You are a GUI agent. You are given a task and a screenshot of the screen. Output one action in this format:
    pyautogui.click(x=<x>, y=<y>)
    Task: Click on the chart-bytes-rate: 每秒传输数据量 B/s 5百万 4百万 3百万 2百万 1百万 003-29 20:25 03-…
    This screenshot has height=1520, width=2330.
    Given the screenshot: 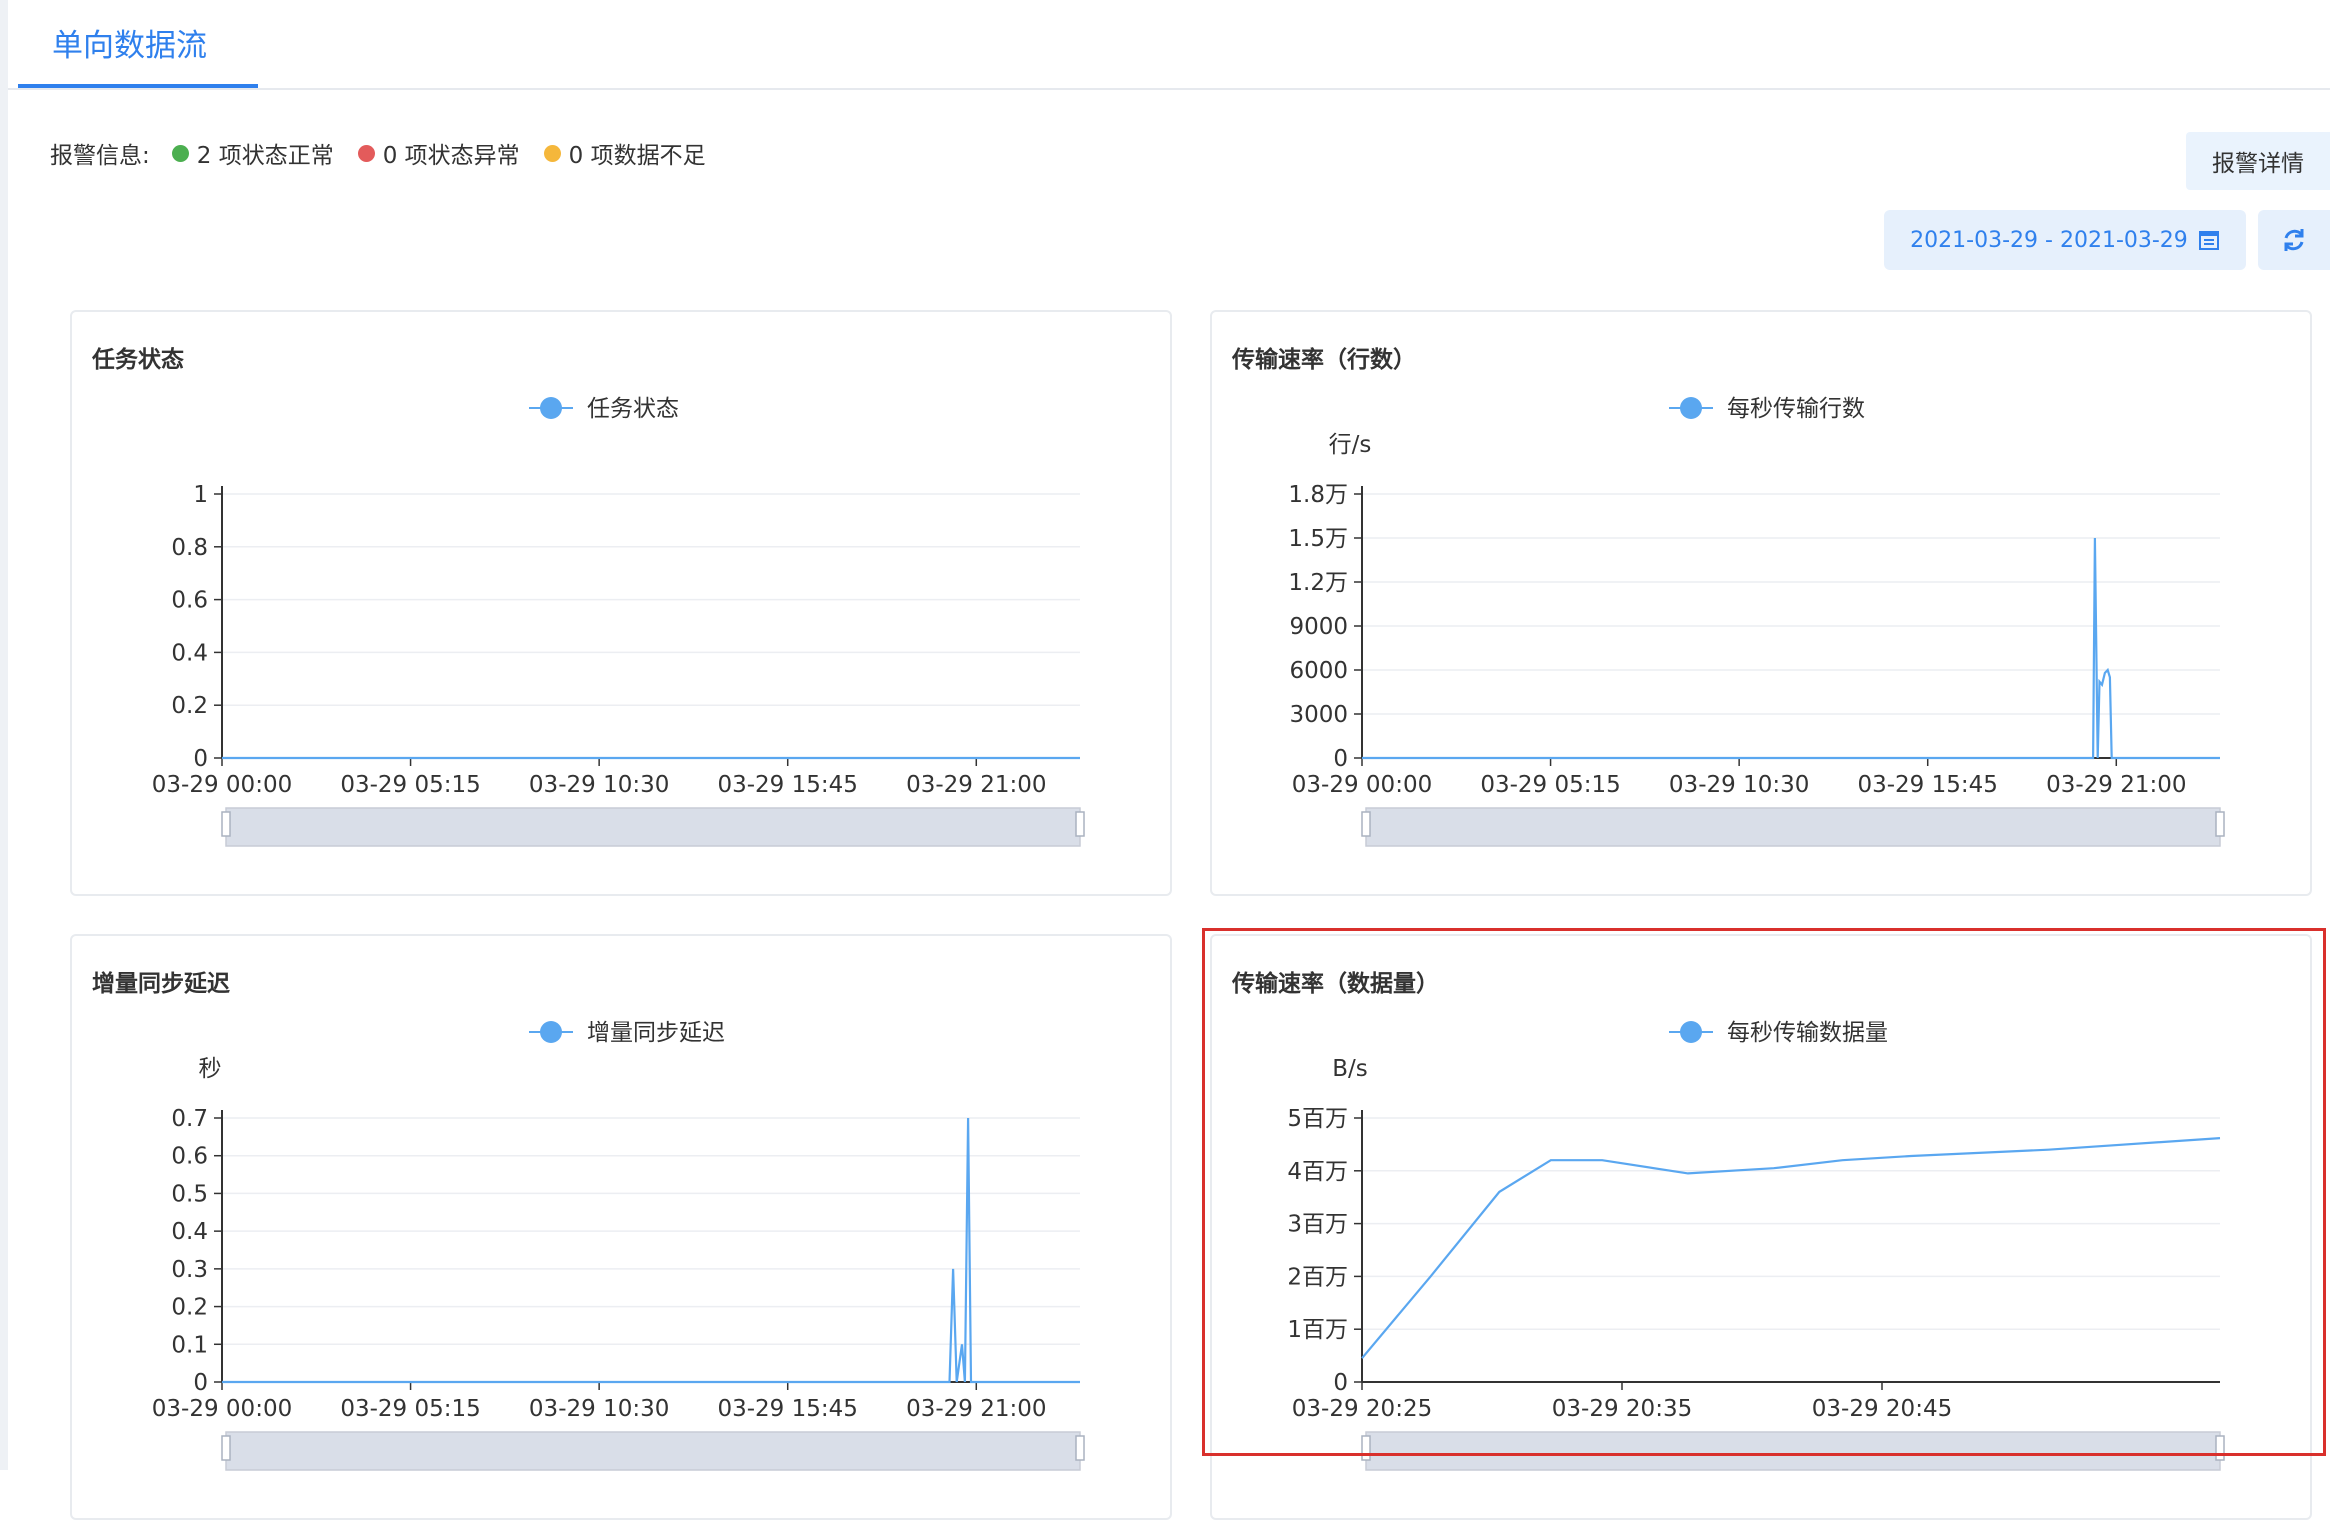 What is the action you would take?
    pyautogui.click(x=1756, y=1245)
    